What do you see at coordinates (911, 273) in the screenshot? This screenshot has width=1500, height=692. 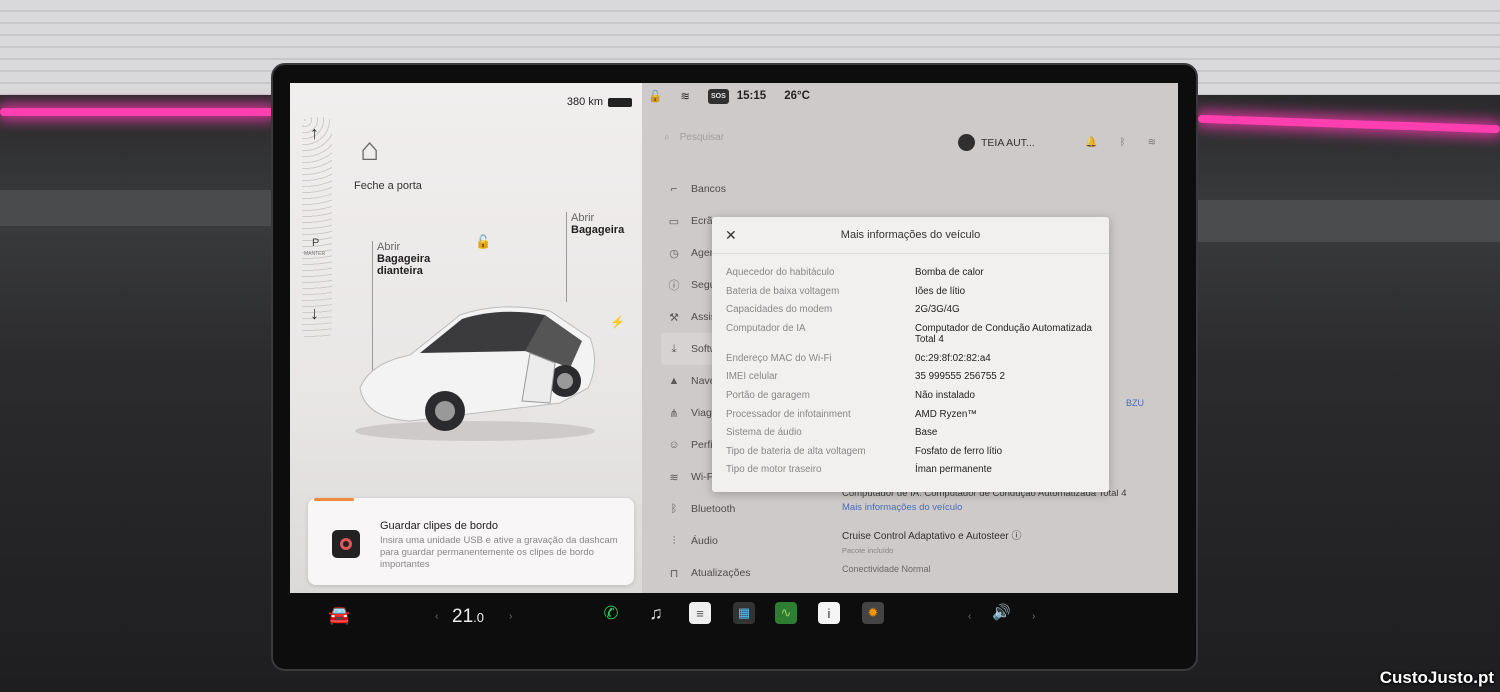 I see `spec-row: Aquecedor do habitáculo Bomba de calor` at bounding box center [911, 273].